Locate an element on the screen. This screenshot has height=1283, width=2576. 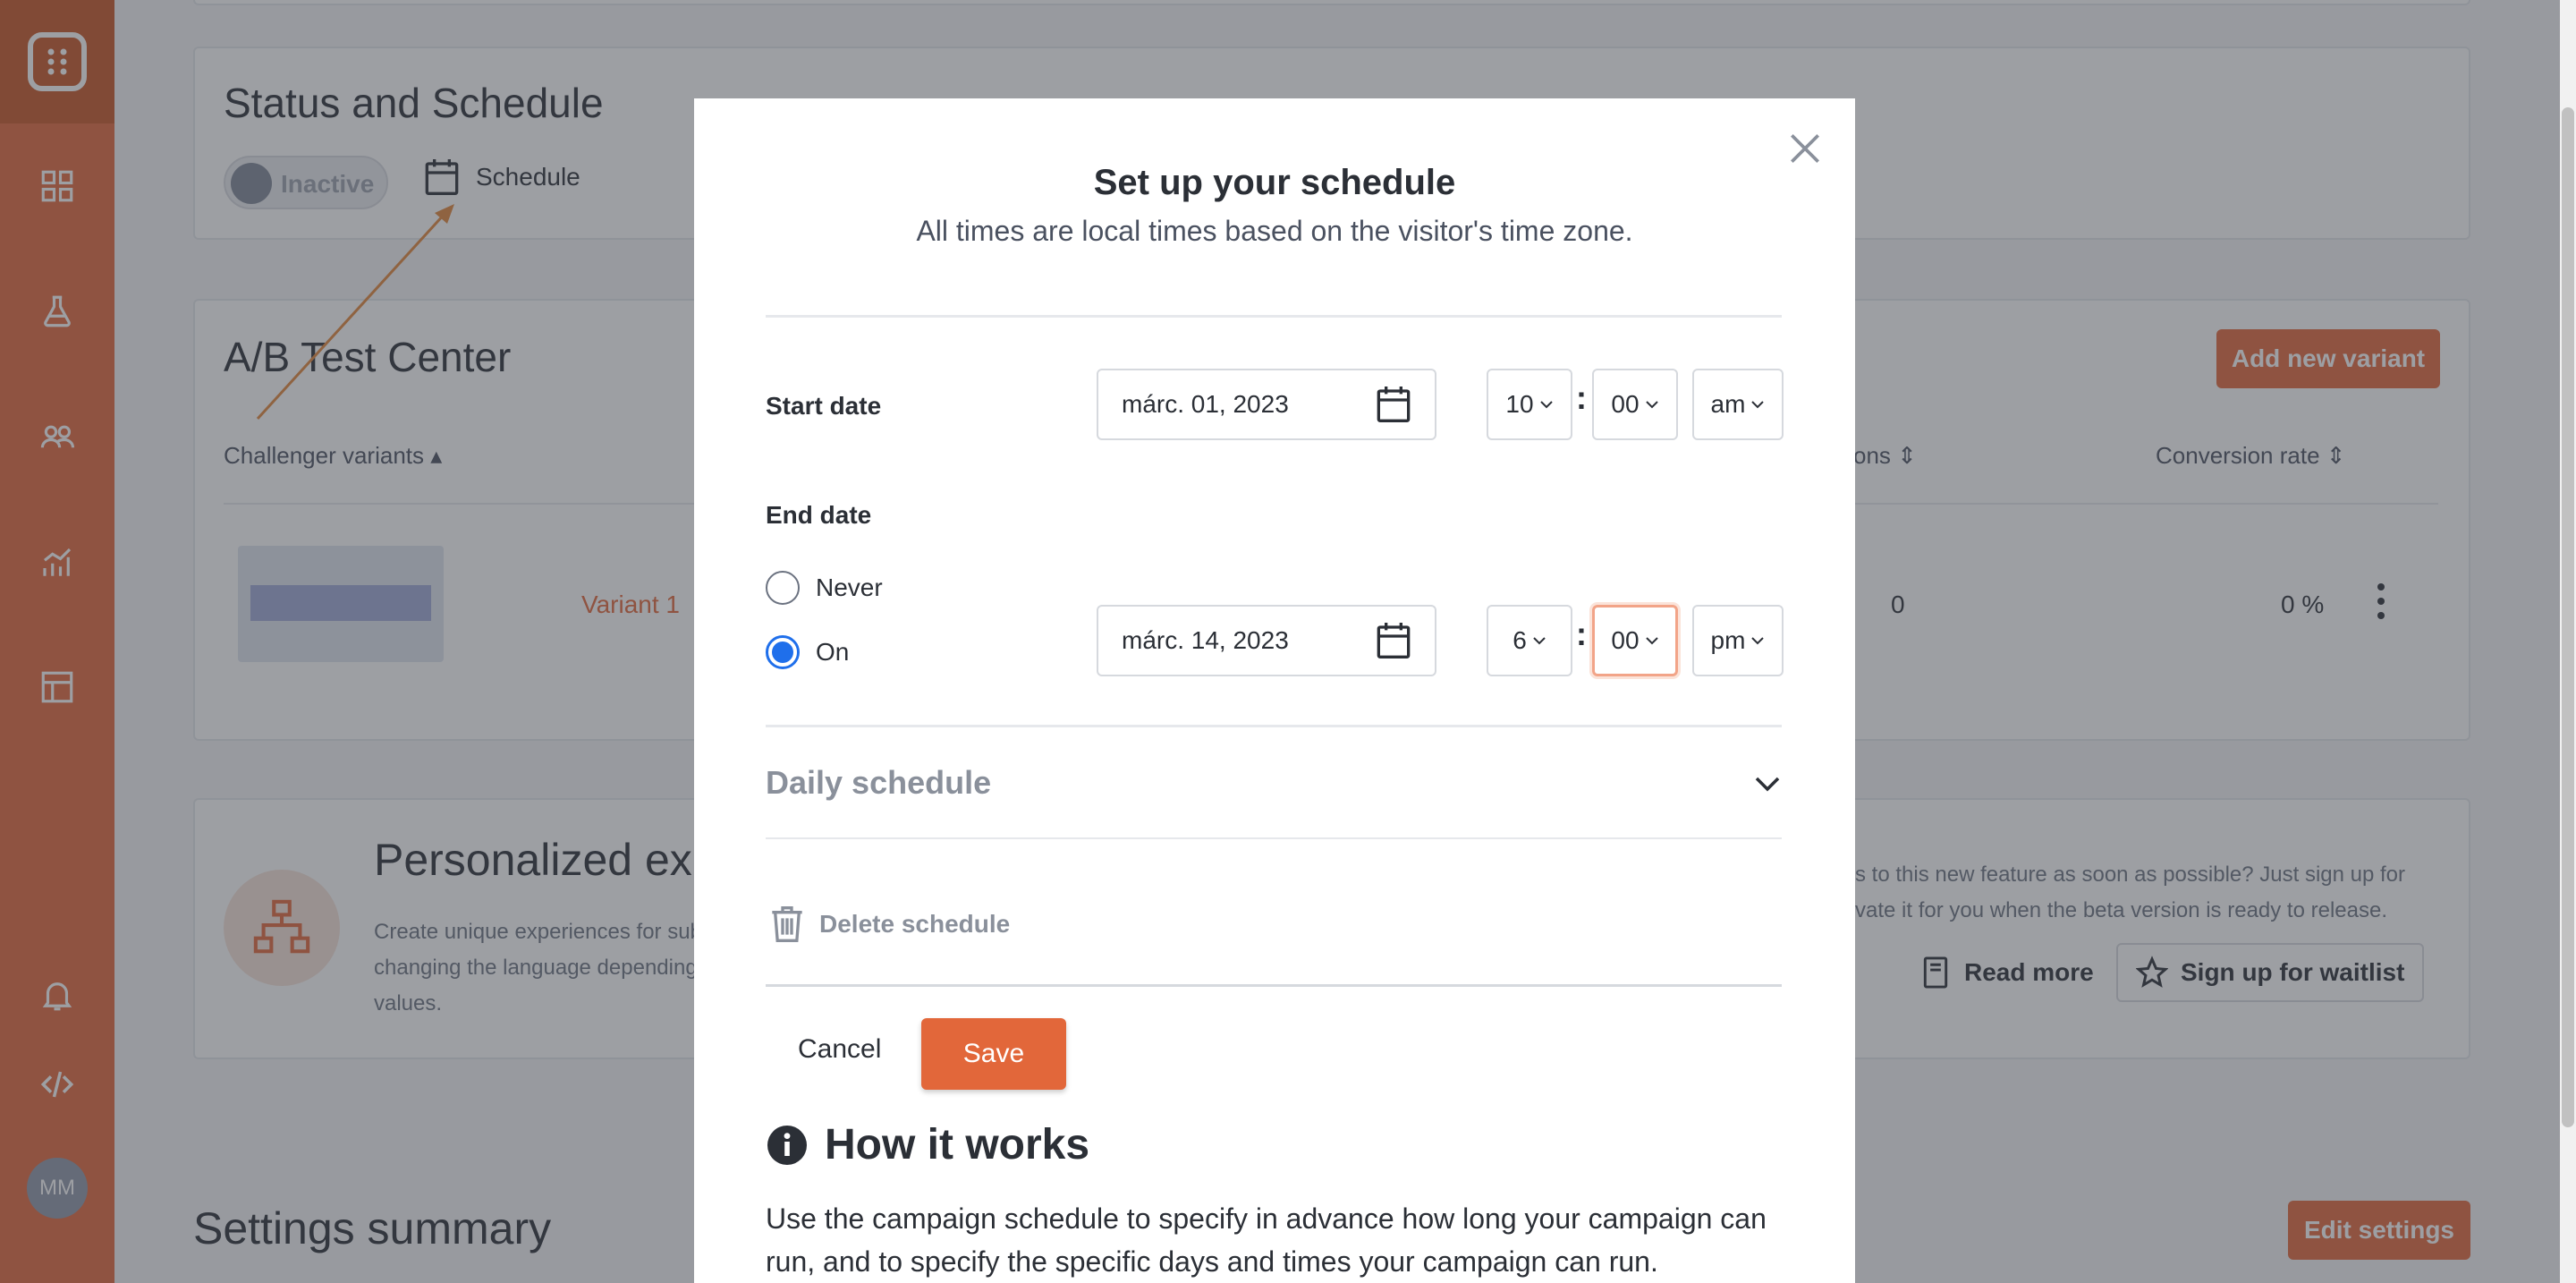
start-hour-select: 10 is located at coordinates (1529, 404).